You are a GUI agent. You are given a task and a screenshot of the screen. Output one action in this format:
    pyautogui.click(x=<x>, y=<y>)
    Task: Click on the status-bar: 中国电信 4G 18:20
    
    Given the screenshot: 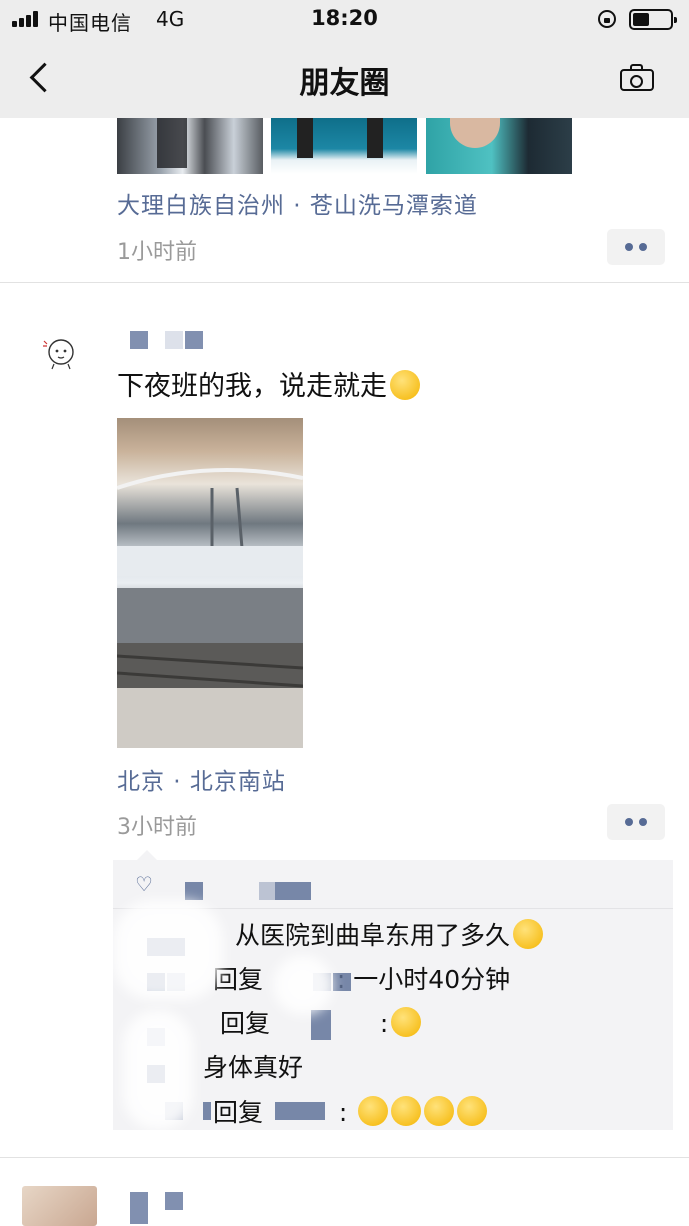 What is the action you would take?
    pyautogui.click(x=344, y=20)
    